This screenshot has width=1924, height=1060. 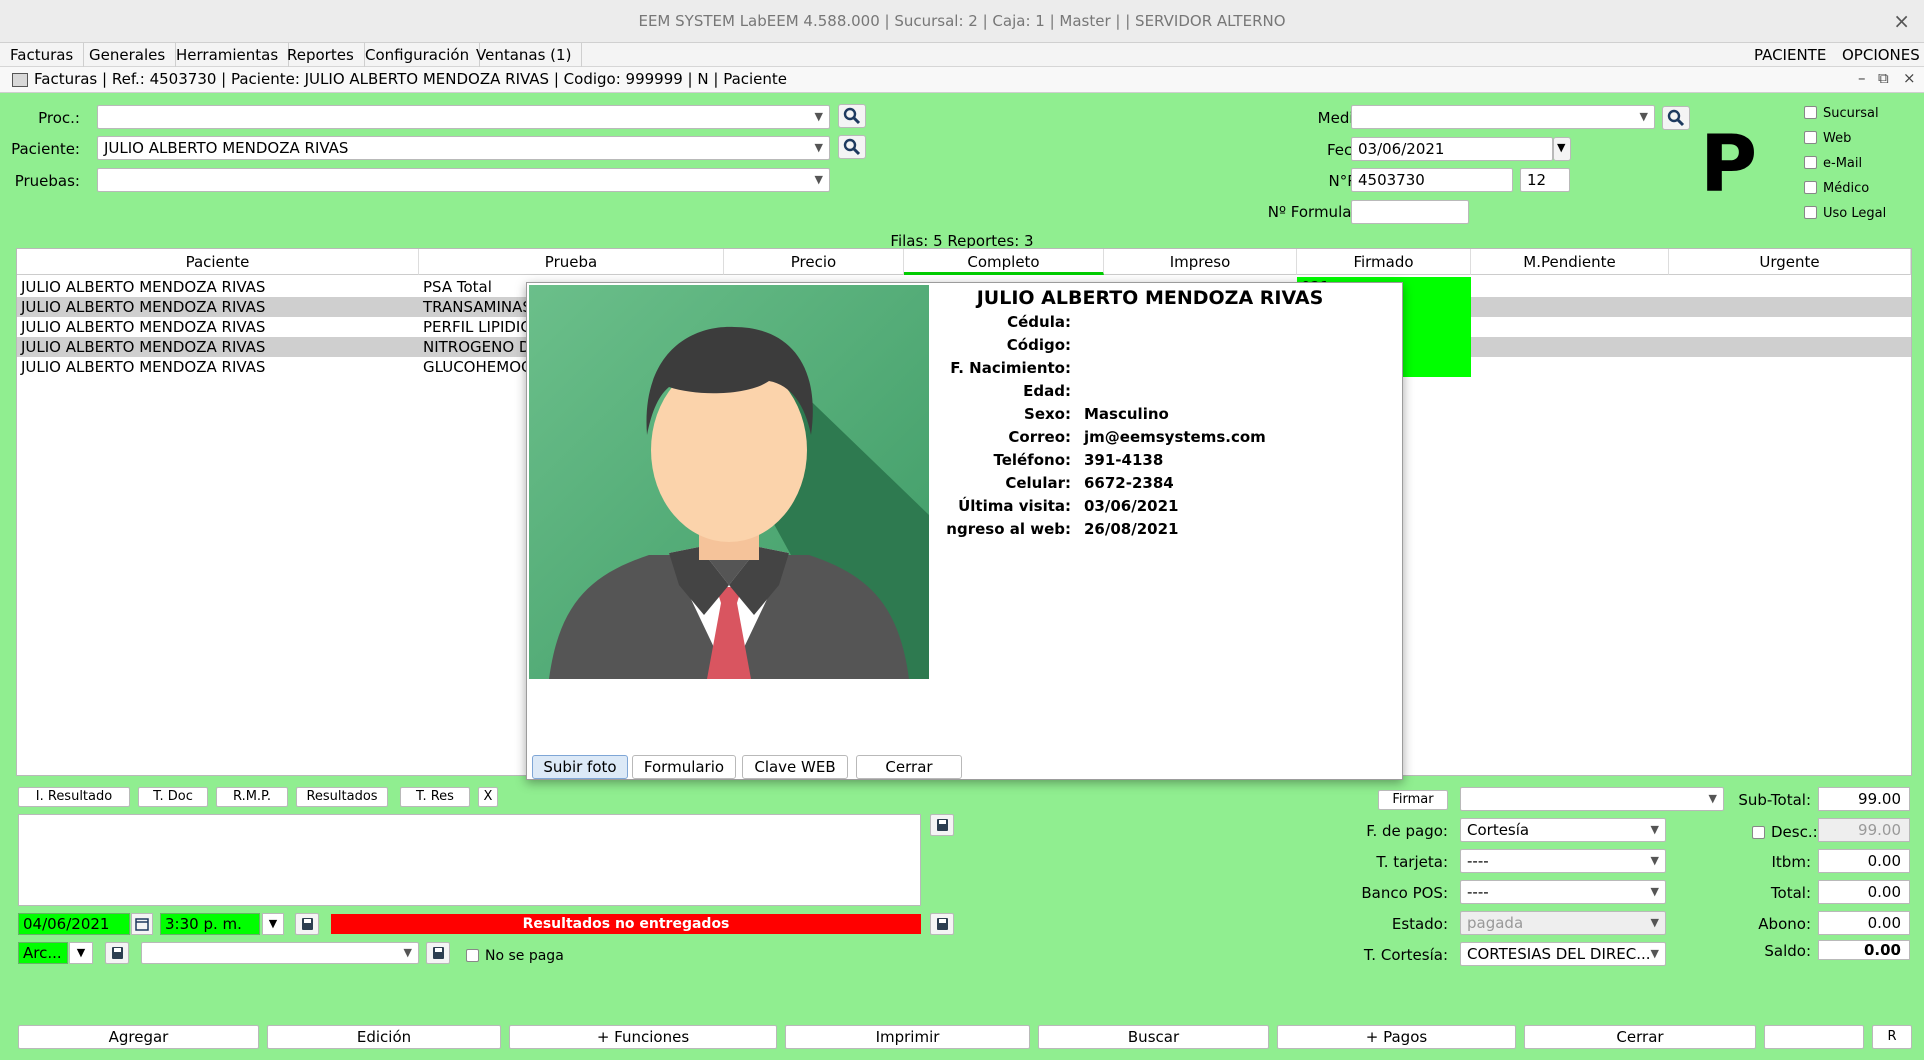 What do you see at coordinates (1010, 368) in the screenshot?
I see `popup-label: F. Nacimiento:` at bounding box center [1010, 368].